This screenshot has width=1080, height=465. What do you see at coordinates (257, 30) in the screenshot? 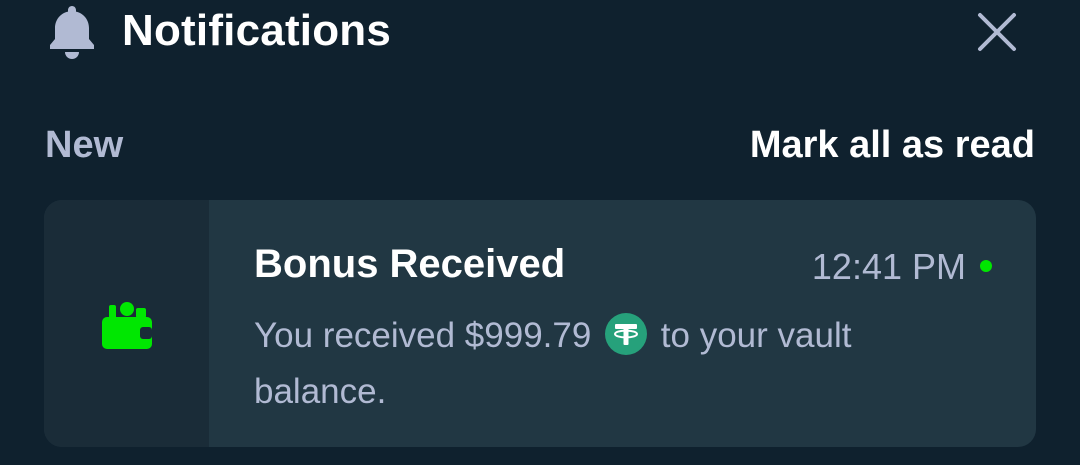
I see `page-title: Notifications` at bounding box center [257, 30].